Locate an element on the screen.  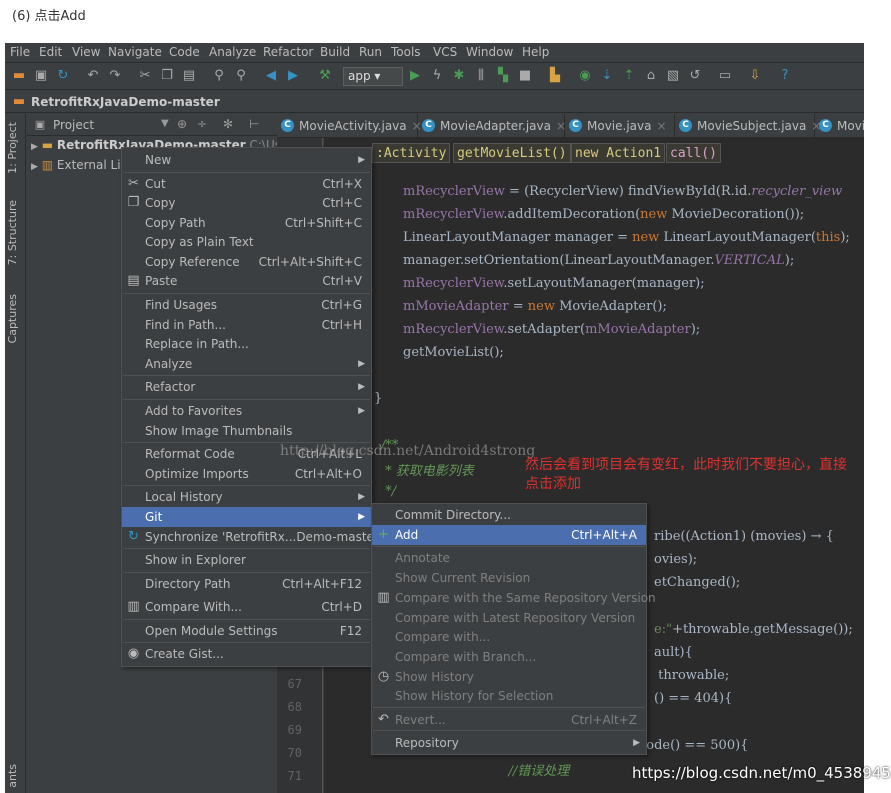
run-config-select: app ▾ is located at coordinates (373, 76).